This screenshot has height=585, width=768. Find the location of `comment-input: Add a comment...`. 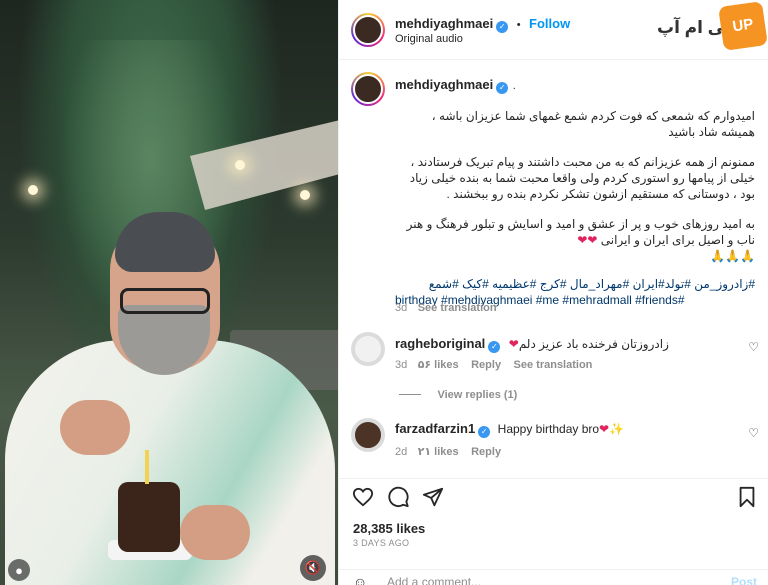

comment-input: Add a comment... is located at coordinates (434, 580).